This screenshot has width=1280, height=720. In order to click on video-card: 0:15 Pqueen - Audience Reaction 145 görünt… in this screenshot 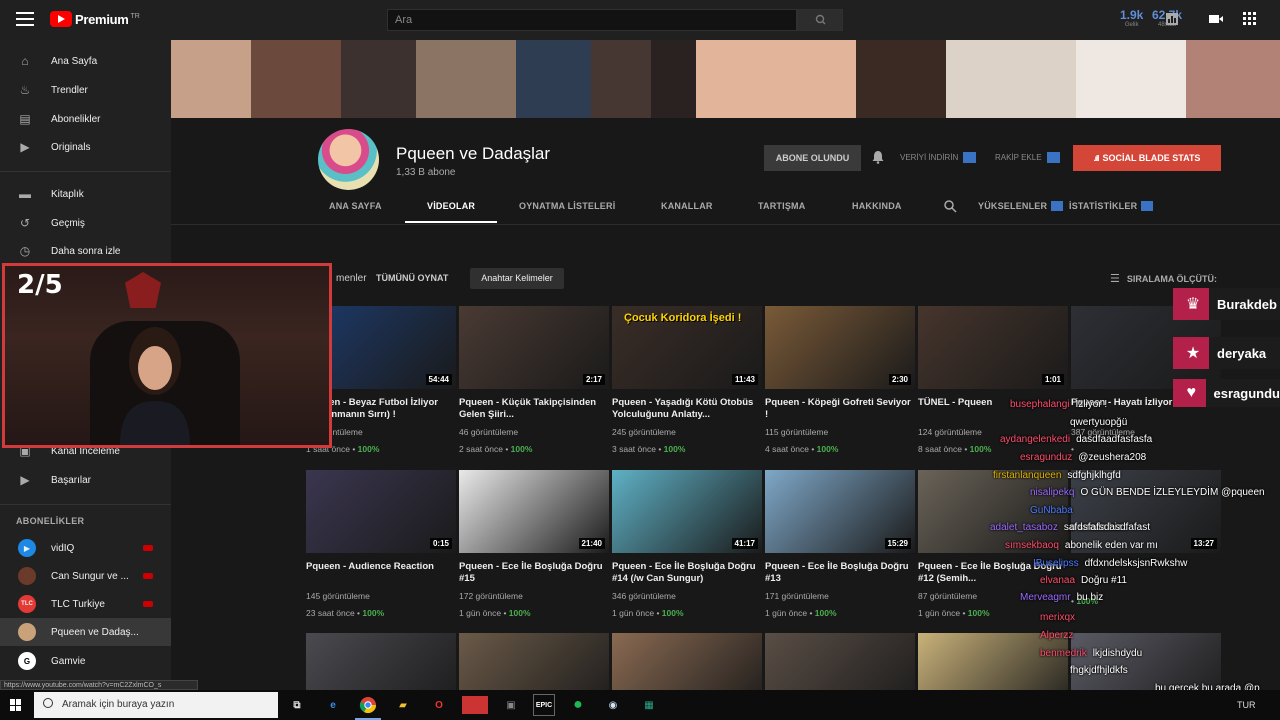, I will do `click(381, 544)`.